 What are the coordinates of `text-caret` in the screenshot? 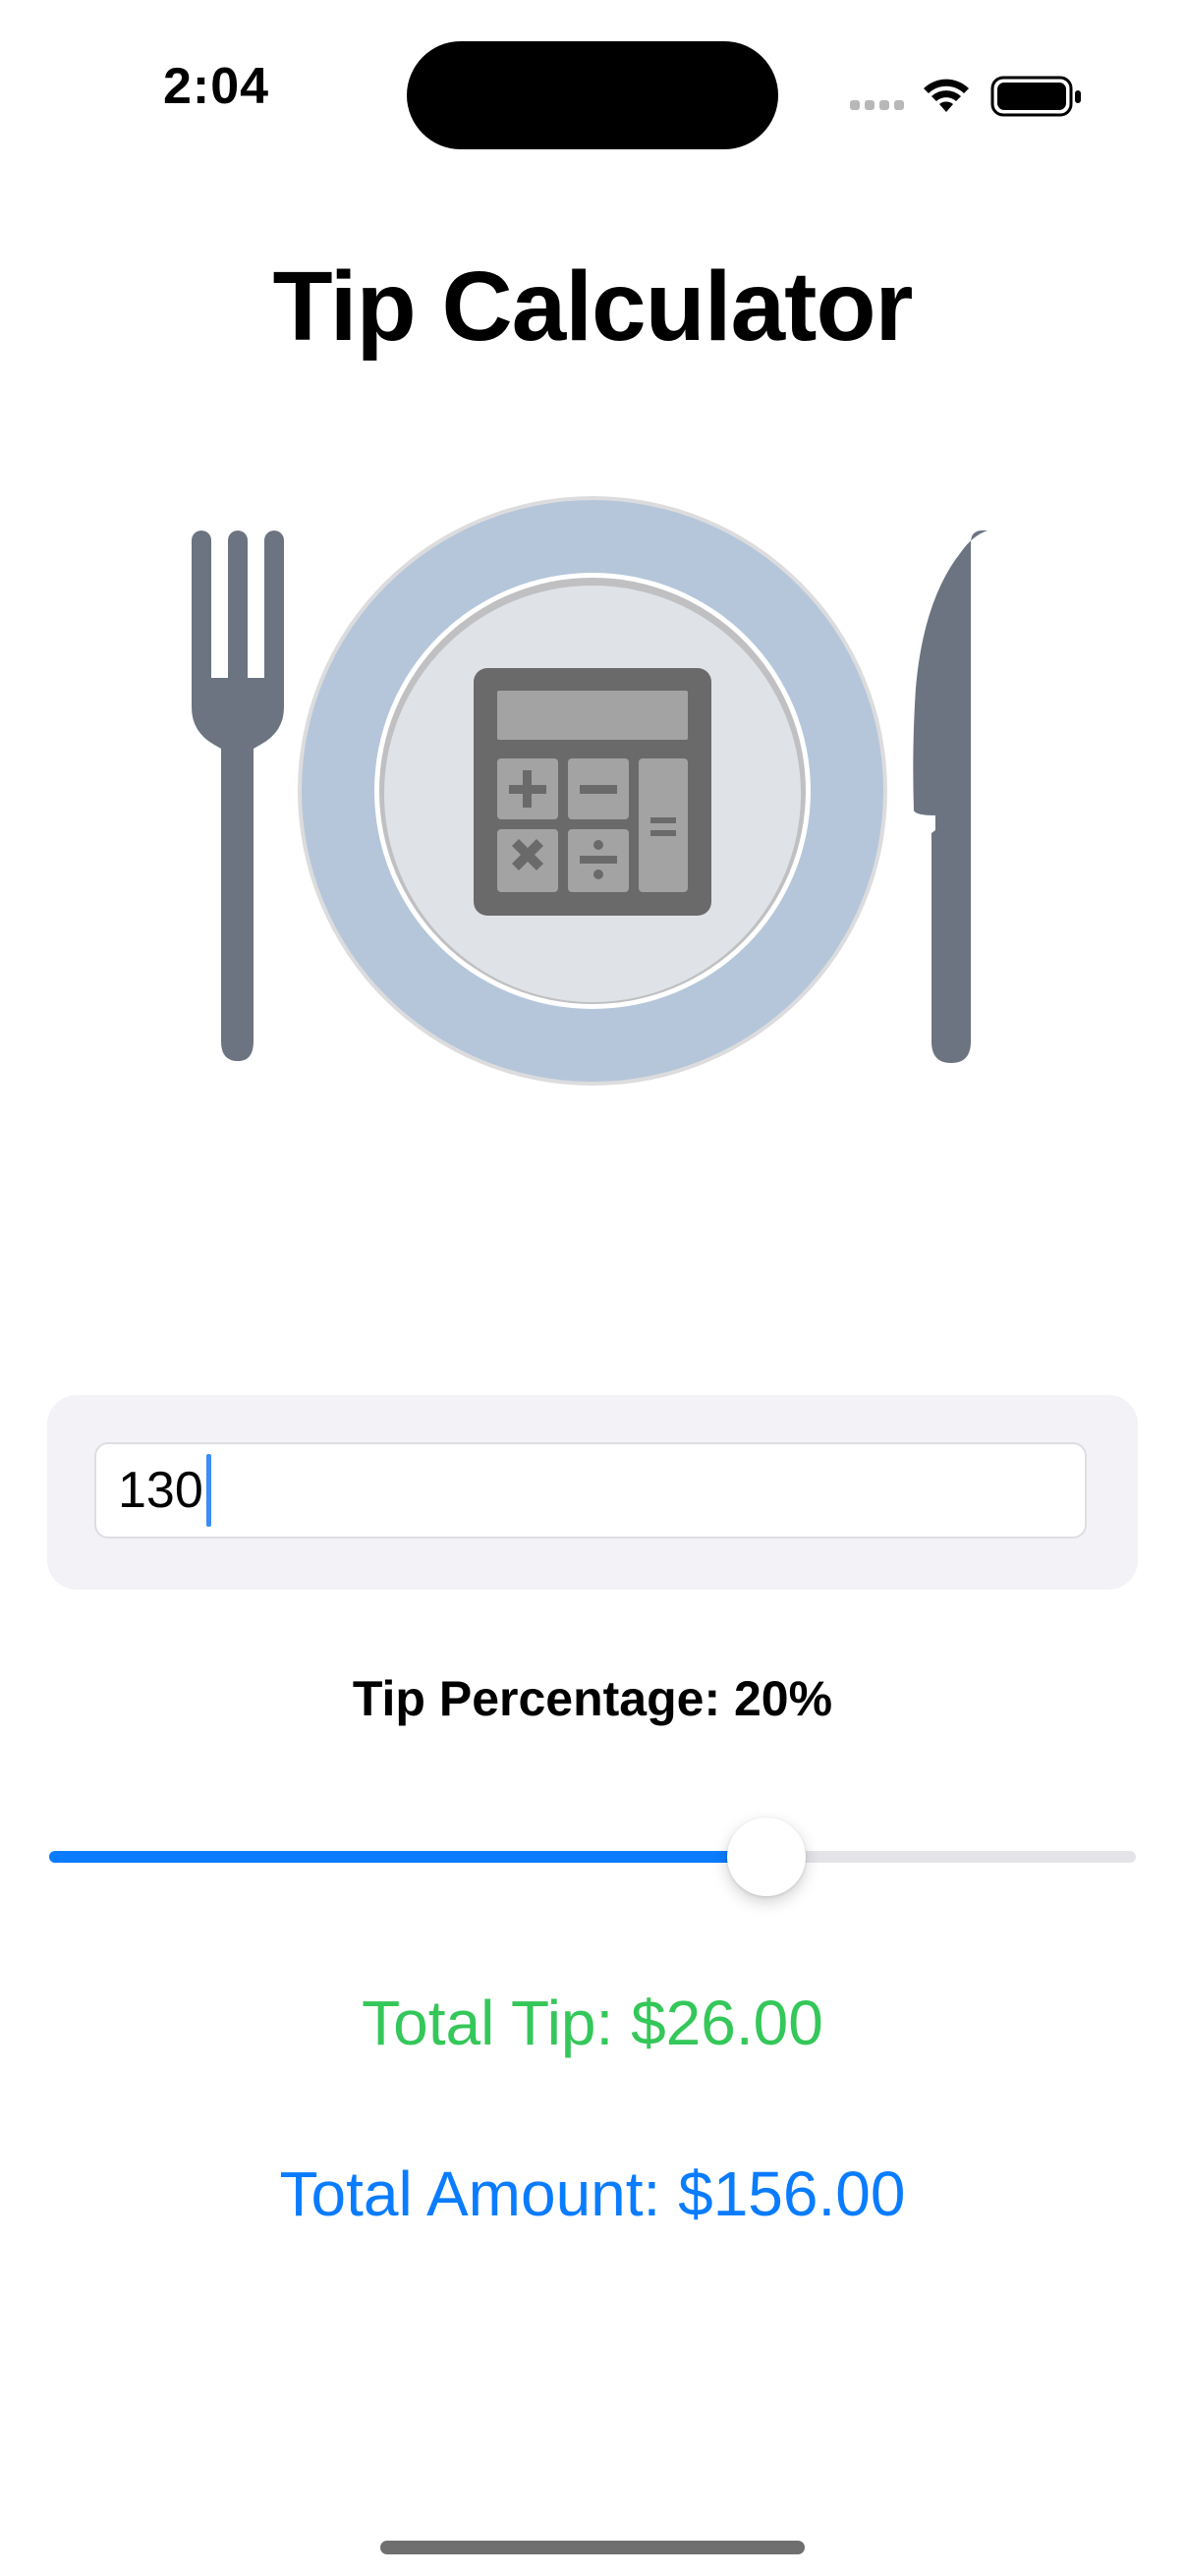 It's located at (208, 1490).